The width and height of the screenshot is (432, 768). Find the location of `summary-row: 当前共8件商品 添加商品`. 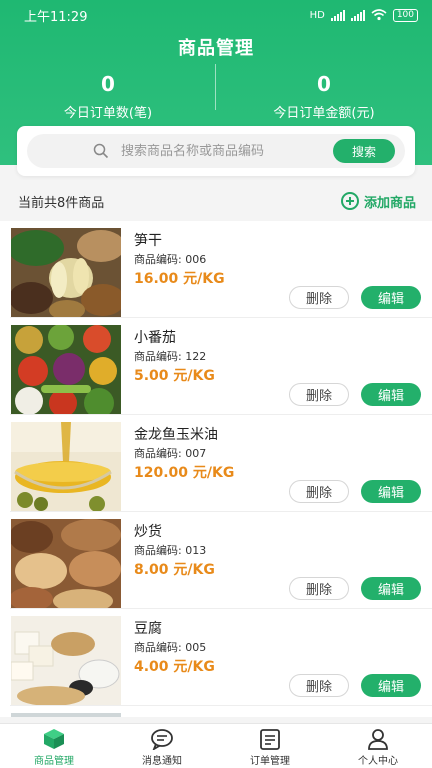

summary-row: 当前共8件商品 添加商品 is located at coordinates (216, 201).